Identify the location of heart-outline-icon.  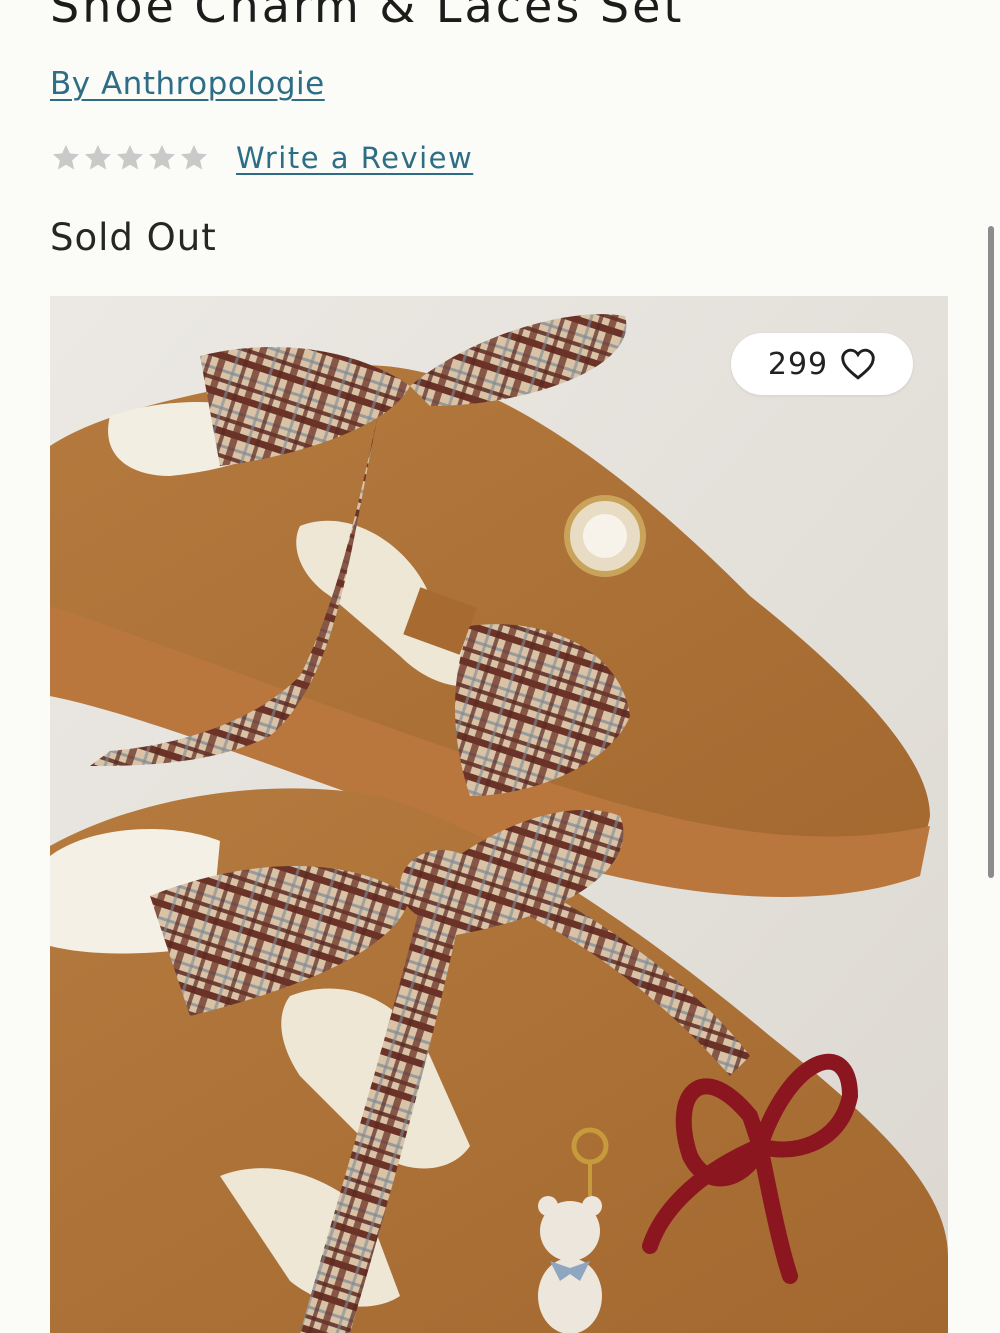
(858, 364).